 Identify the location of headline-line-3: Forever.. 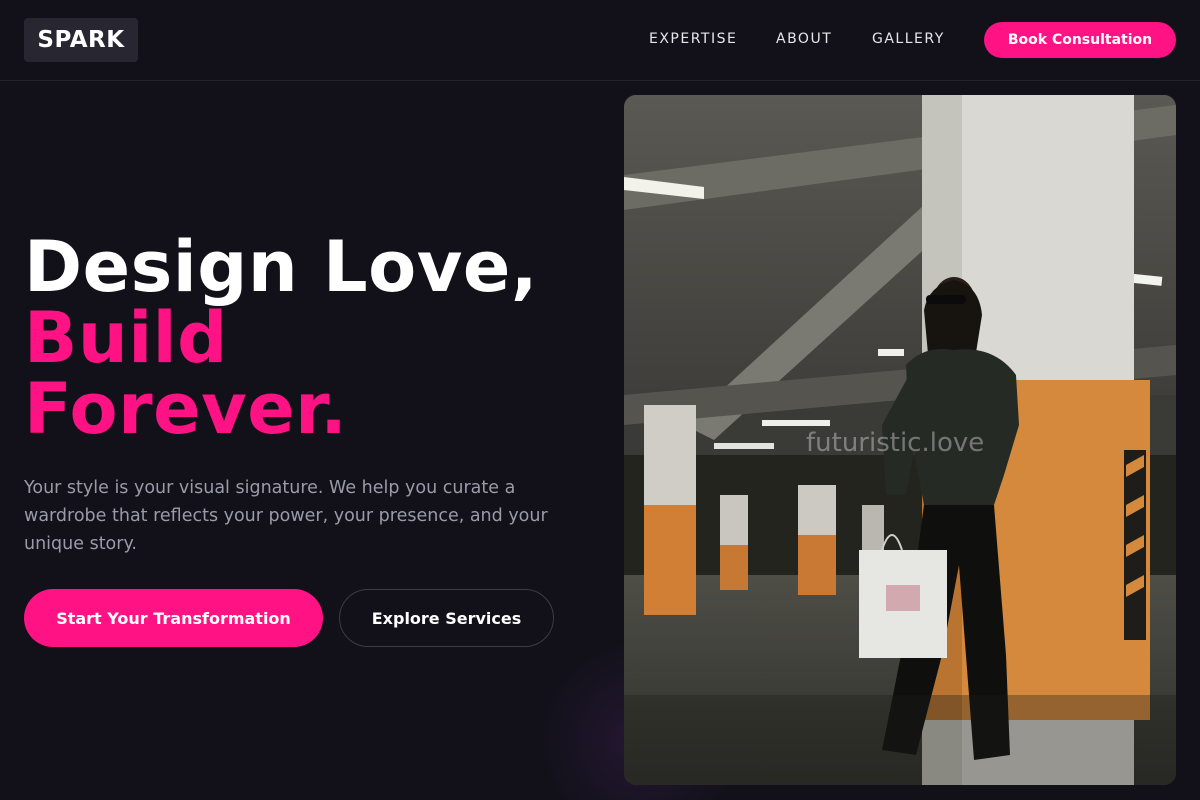
(186, 409).